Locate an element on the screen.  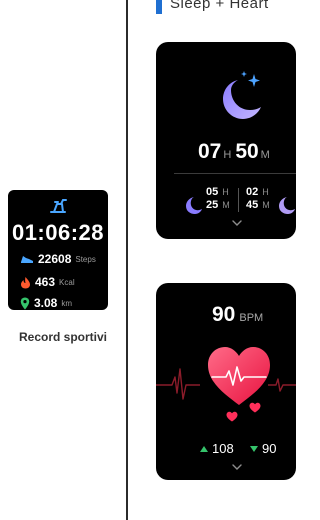
bpm-unit: BPM is located at coordinates (251, 318).